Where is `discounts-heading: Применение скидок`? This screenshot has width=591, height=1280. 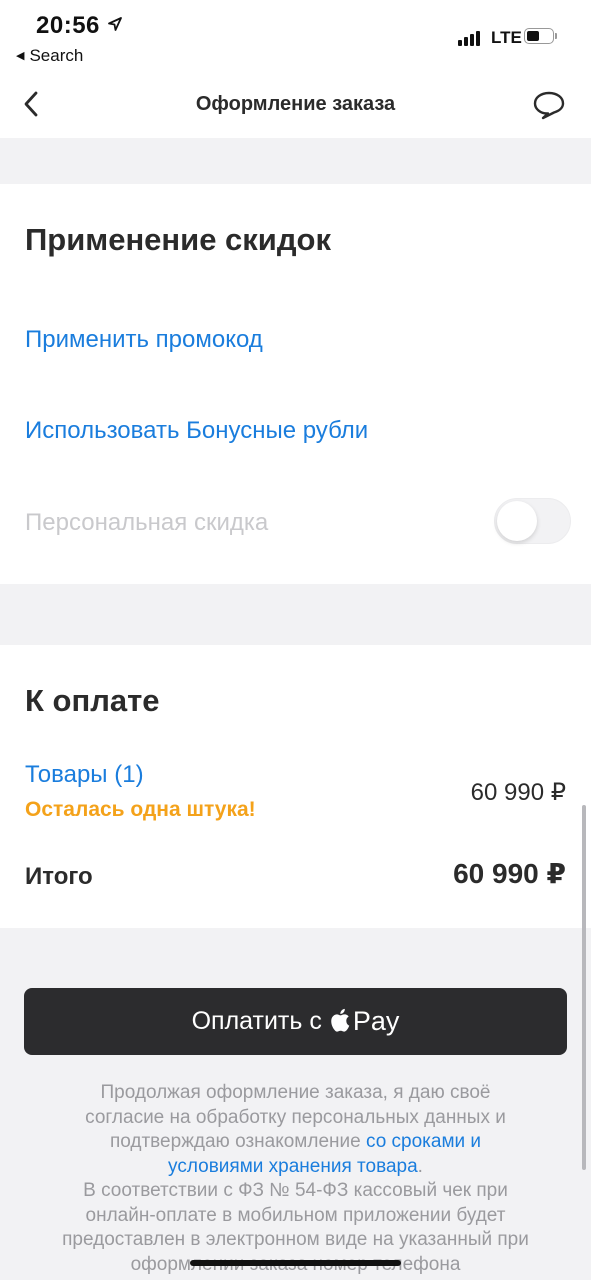
discounts-heading: Применение скидок is located at coordinates (178, 239).